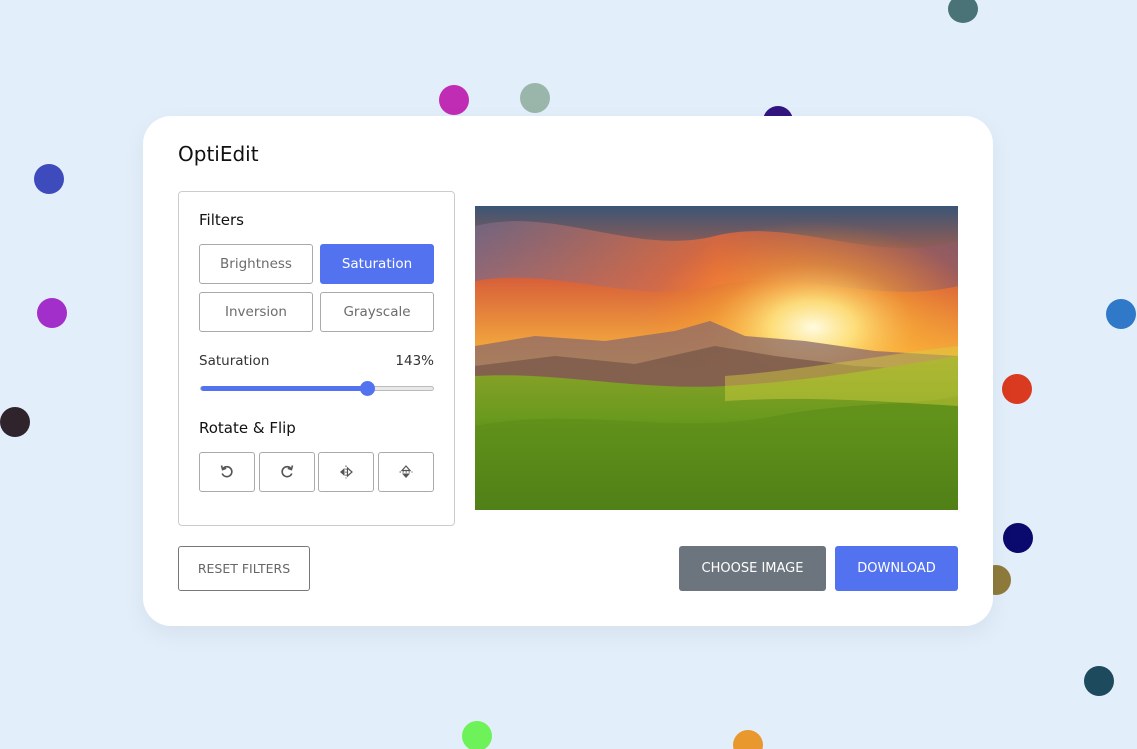 The image size is (1137, 749). I want to click on flip-horizontal-icon, so click(346, 472).